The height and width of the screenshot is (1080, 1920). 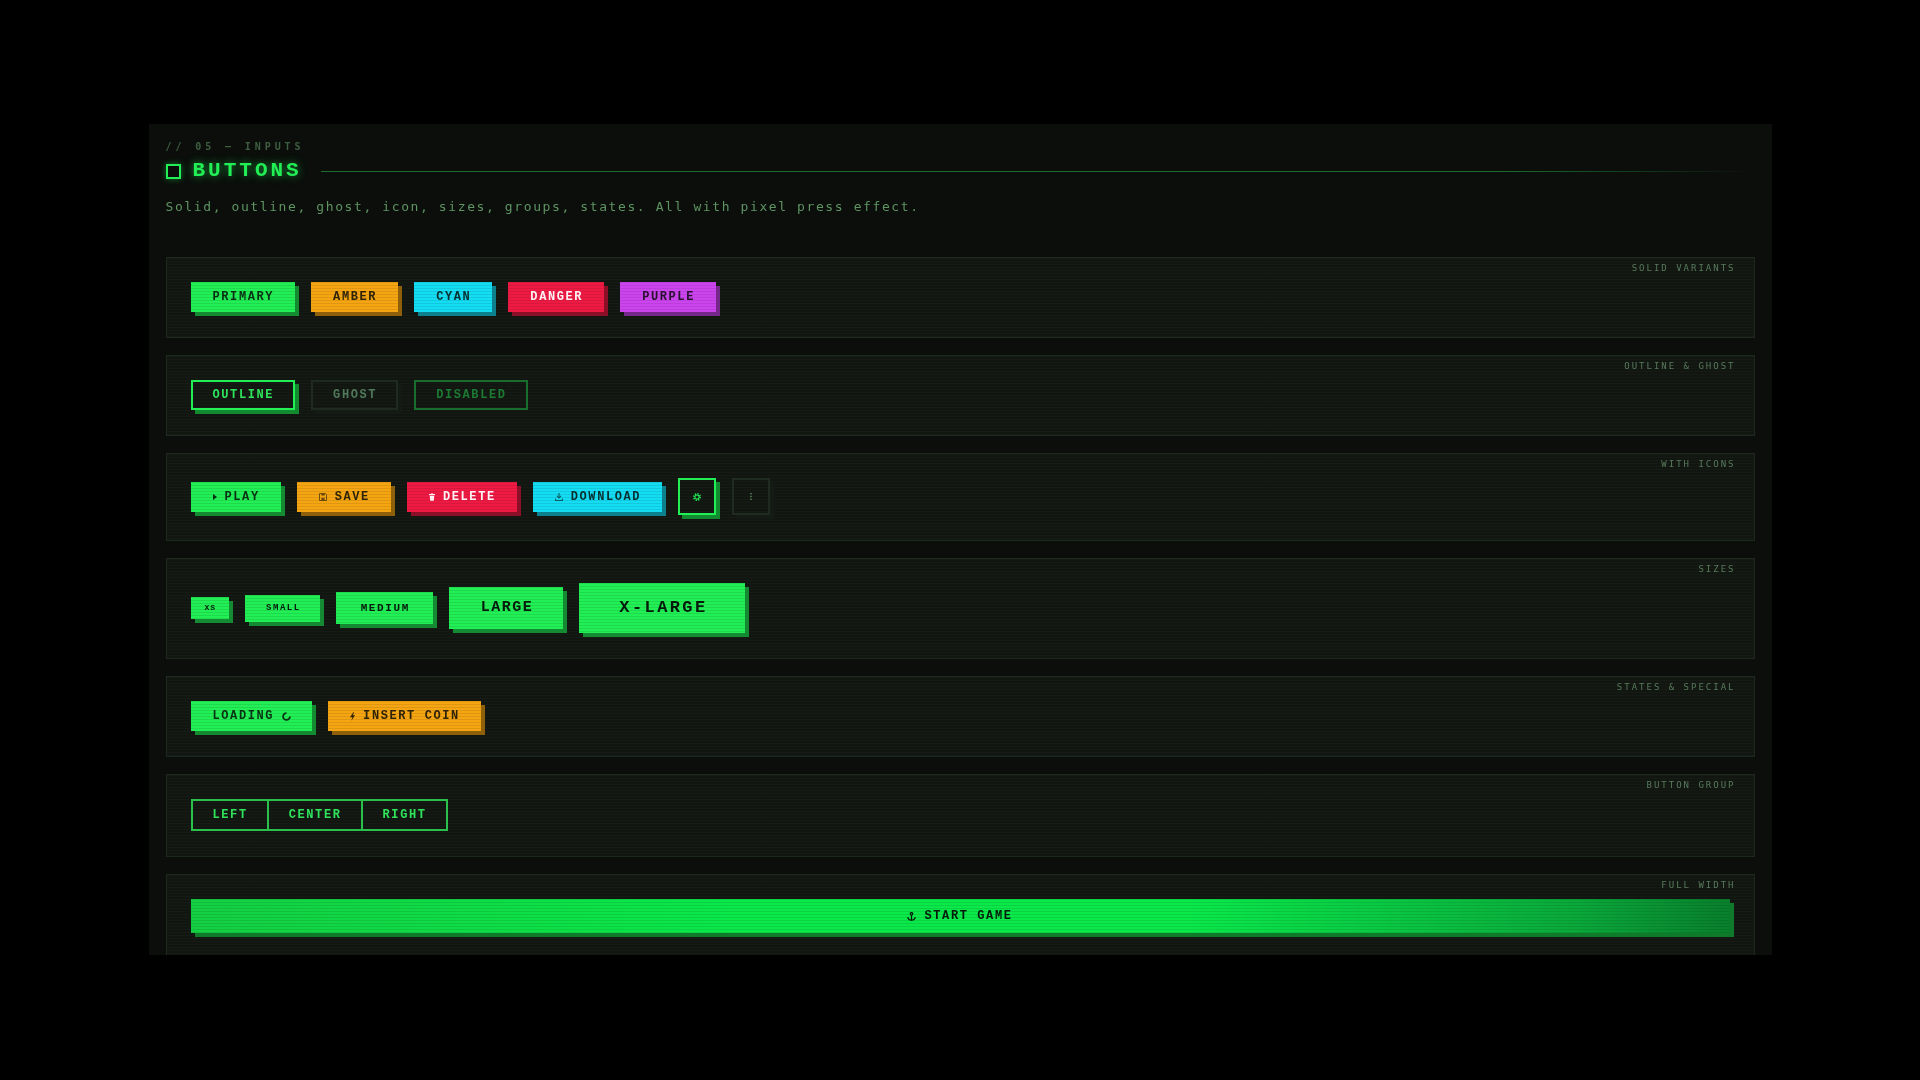 I want to click on floppy-icon, so click(x=322, y=496).